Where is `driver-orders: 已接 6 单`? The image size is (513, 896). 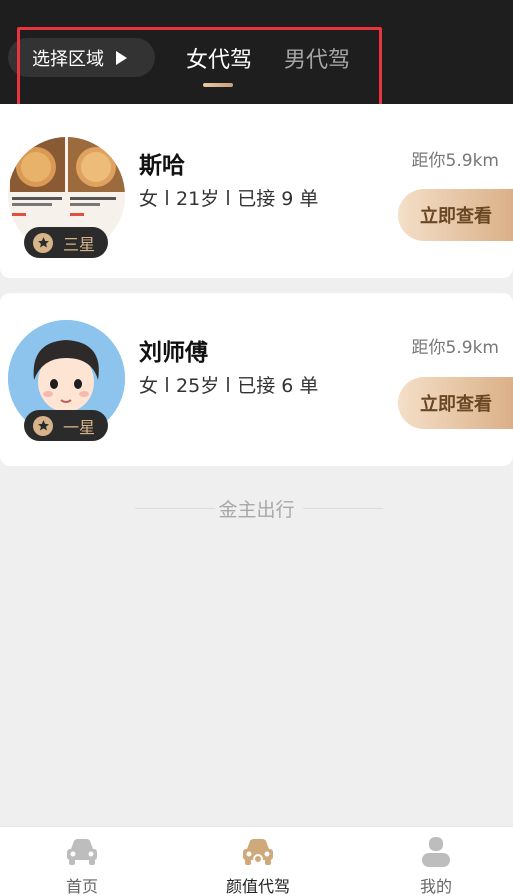 driver-orders: 已接 6 单 is located at coordinates (278, 386).